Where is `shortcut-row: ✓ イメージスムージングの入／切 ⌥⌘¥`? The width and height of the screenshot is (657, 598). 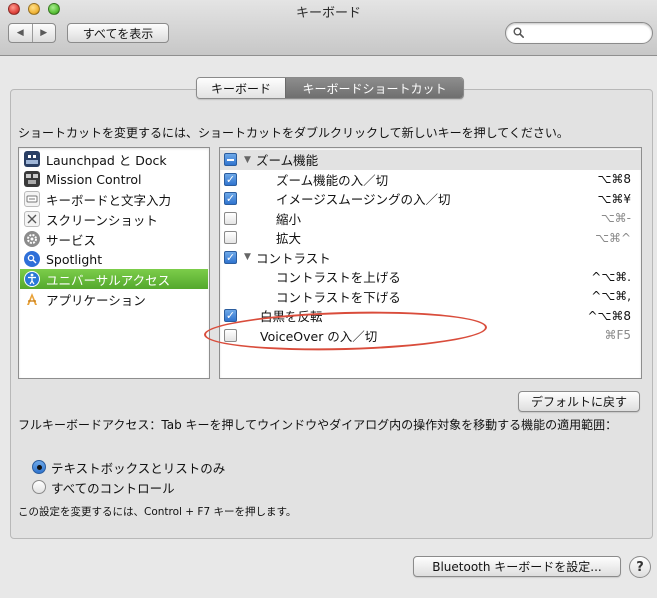
shortcut-row: ✓ イメージスムージングの入／切 ⌥⌘¥ is located at coordinates (430, 199).